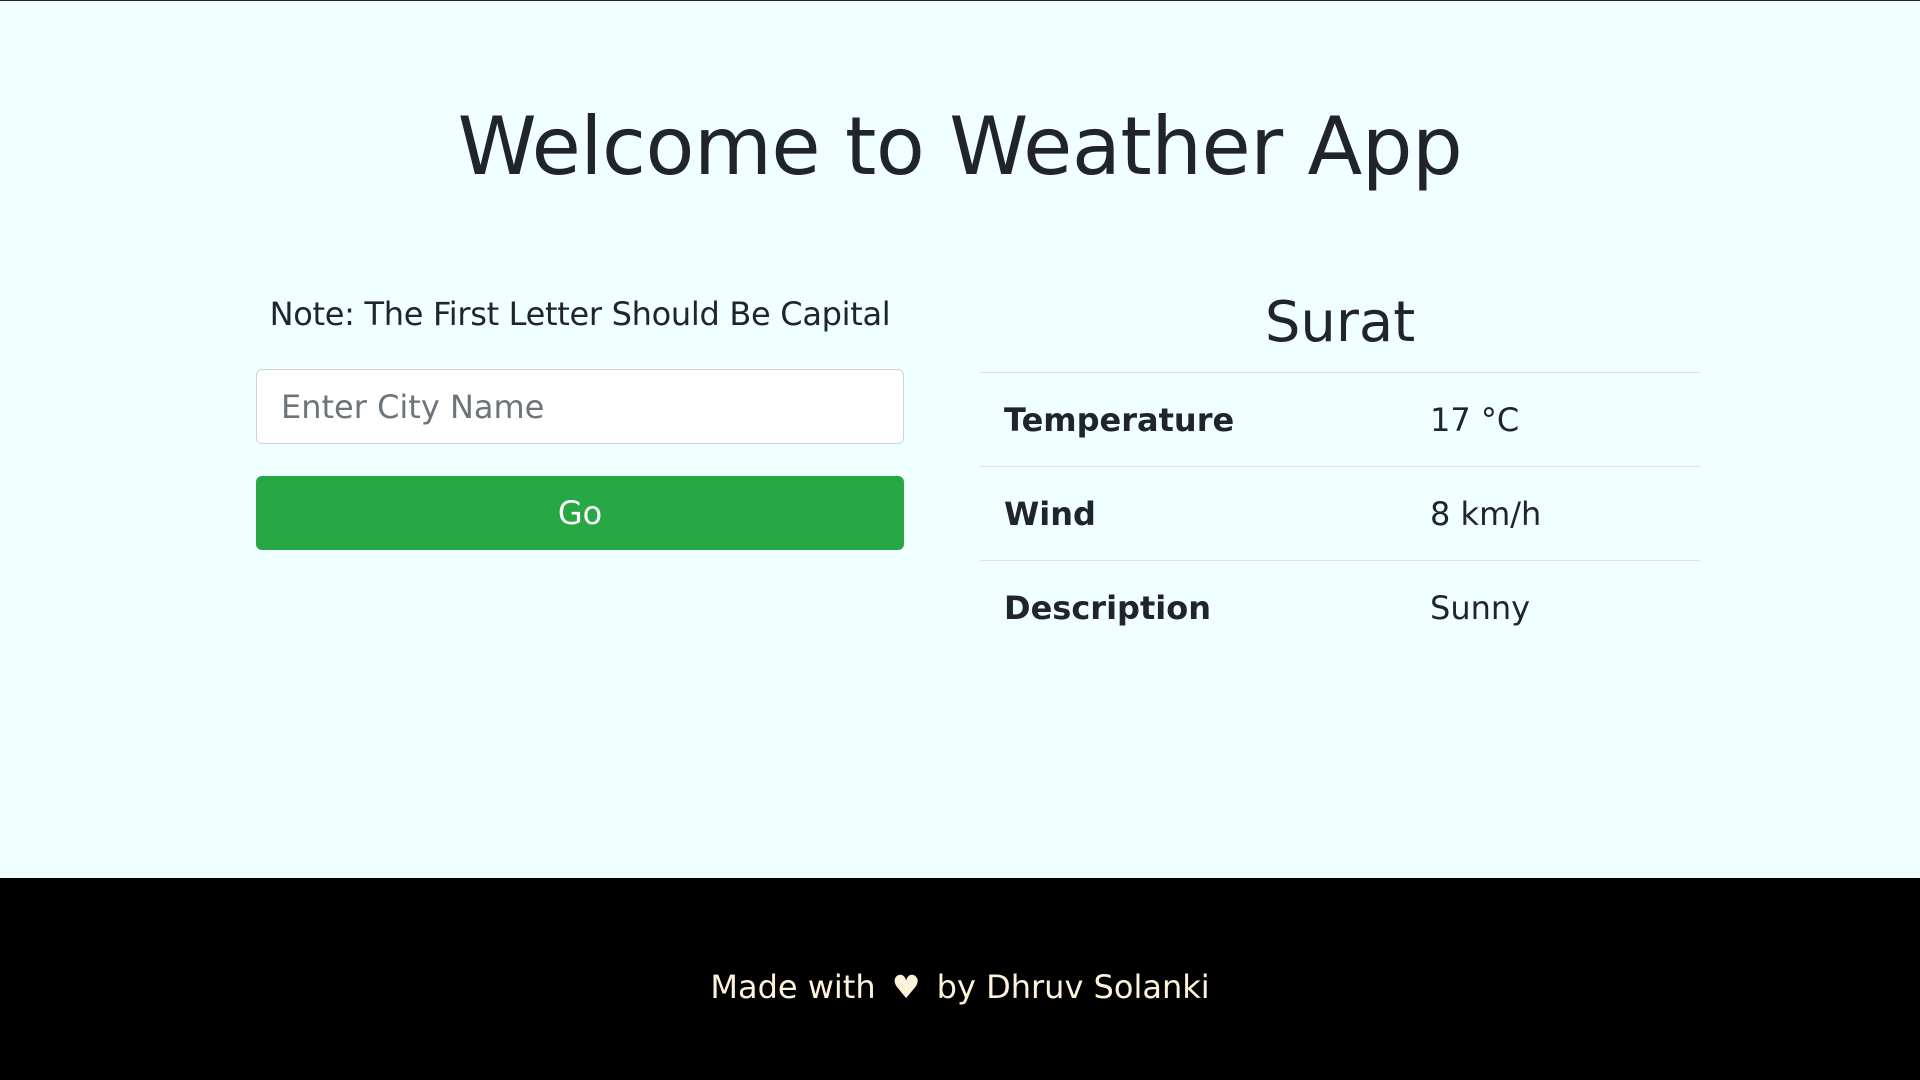  I want to click on temperature-row: Temperature 17 °C, so click(1340, 419).